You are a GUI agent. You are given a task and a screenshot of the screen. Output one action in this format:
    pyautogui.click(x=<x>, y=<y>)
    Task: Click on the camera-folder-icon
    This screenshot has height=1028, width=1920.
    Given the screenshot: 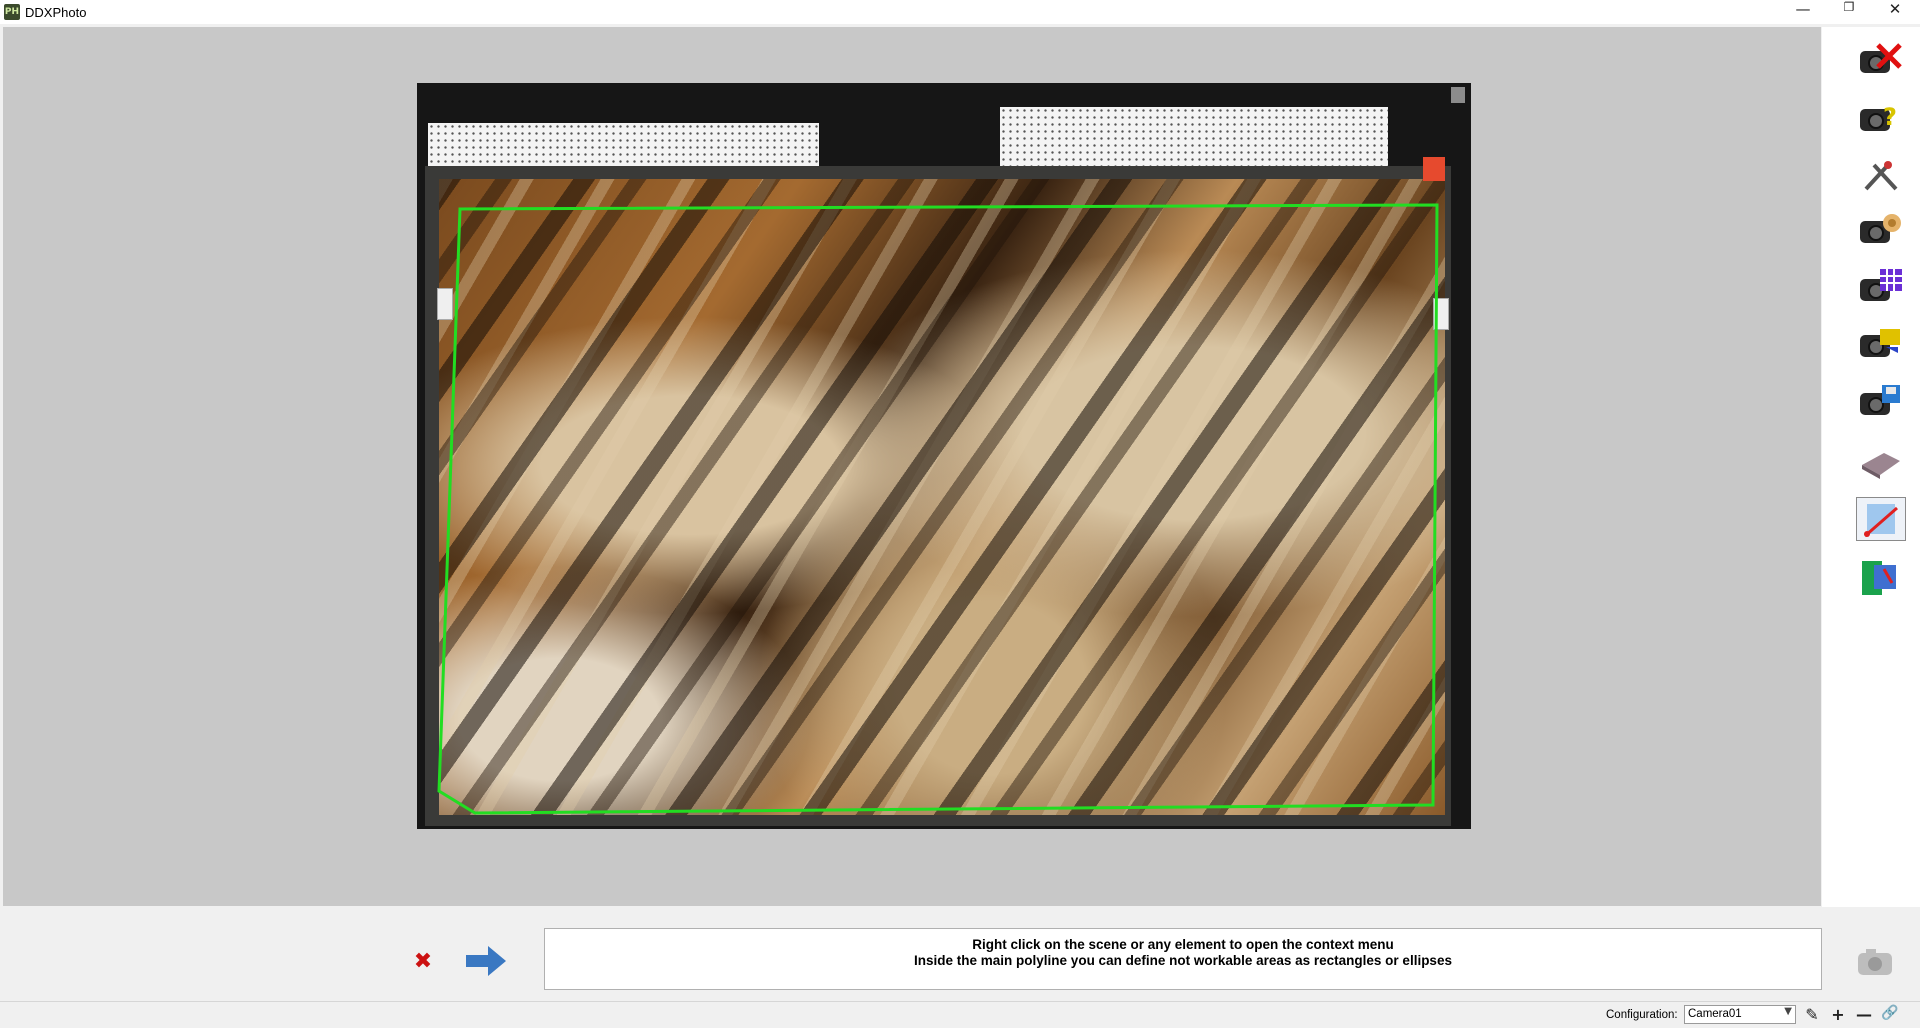 What is the action you would take?
    pyautogui.click(x=1881, y=345)
    